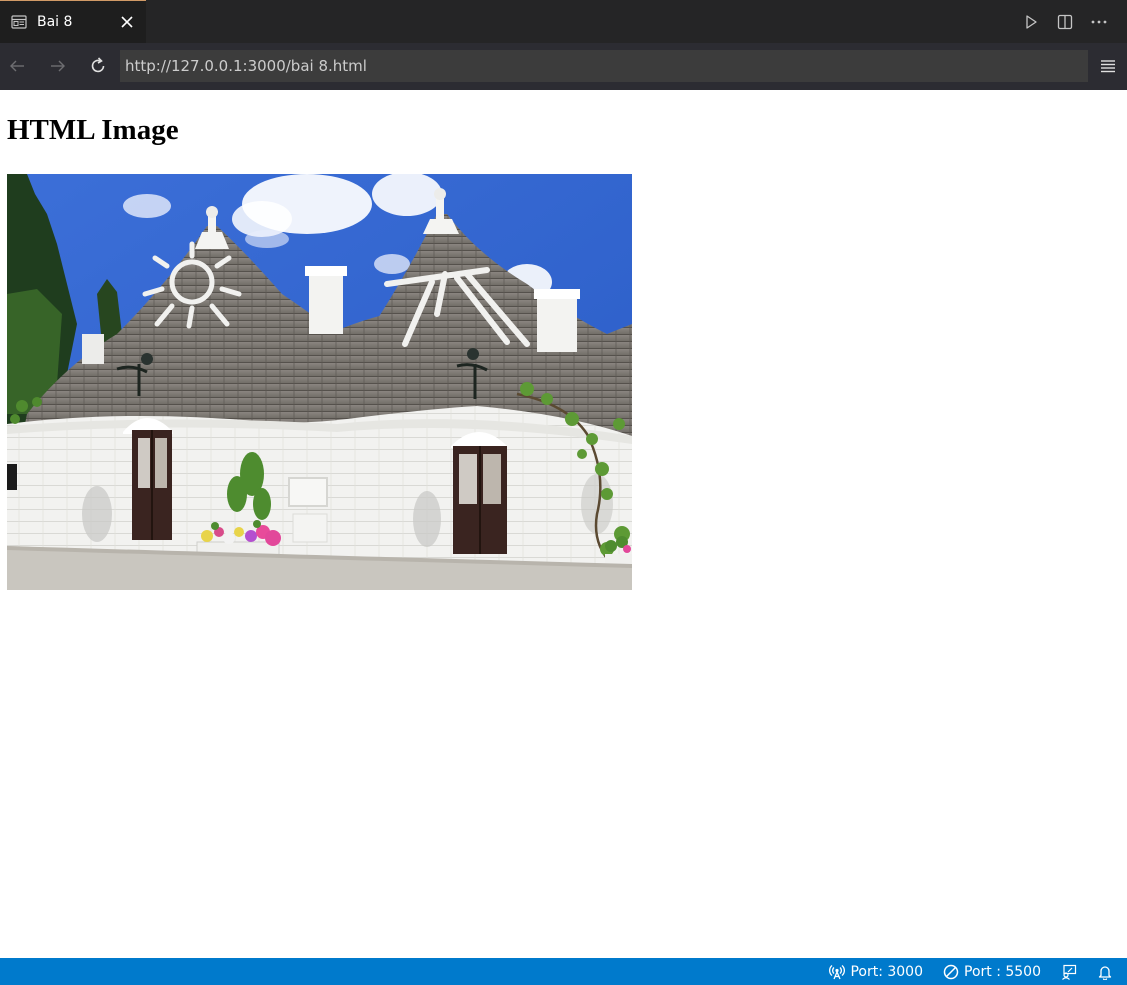 This screenshot has width=1127, height=985. Describe the element at coordinates (58, 66) in the screenshot. I see `arrow-right-icon` at that location.